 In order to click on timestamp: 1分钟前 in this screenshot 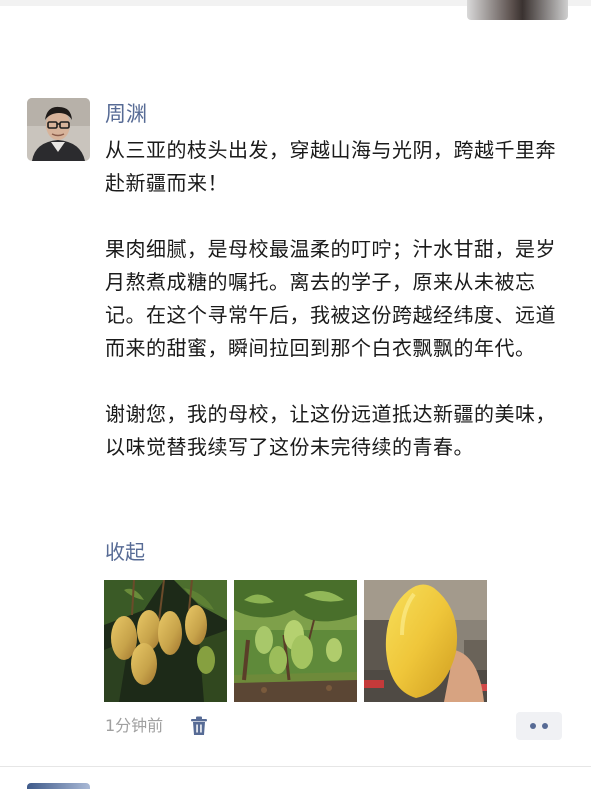, I will do `click(134, 725)`.